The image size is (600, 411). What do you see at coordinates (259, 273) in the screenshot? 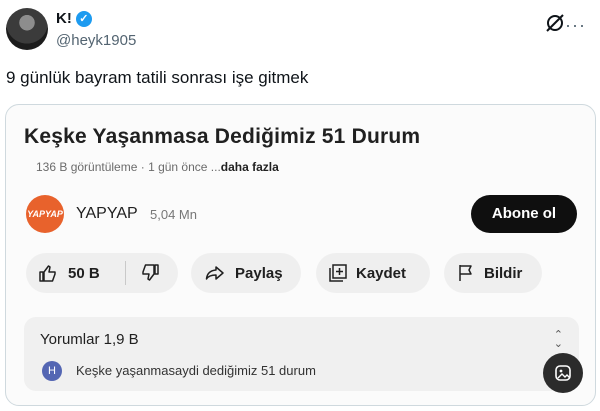
I see `share-label: Paylaş` at bounding box center [259, 273].